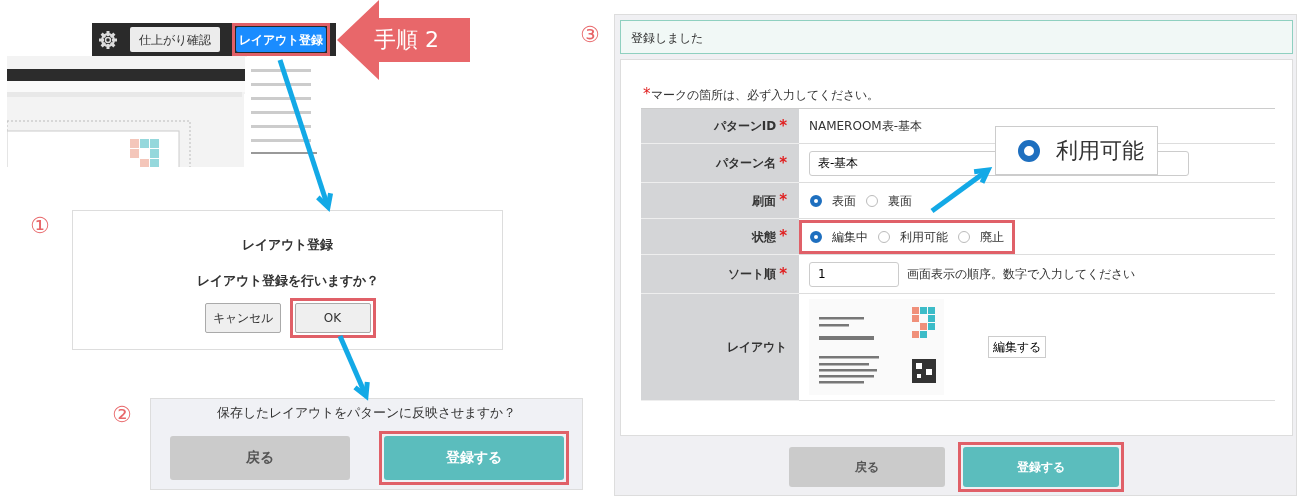 Image resolution: width=1302 pixels, height=498 pixels. Describe the element at coordinates (900, 201) in the screenshot. I see `radio-label: 裏面` at that location.